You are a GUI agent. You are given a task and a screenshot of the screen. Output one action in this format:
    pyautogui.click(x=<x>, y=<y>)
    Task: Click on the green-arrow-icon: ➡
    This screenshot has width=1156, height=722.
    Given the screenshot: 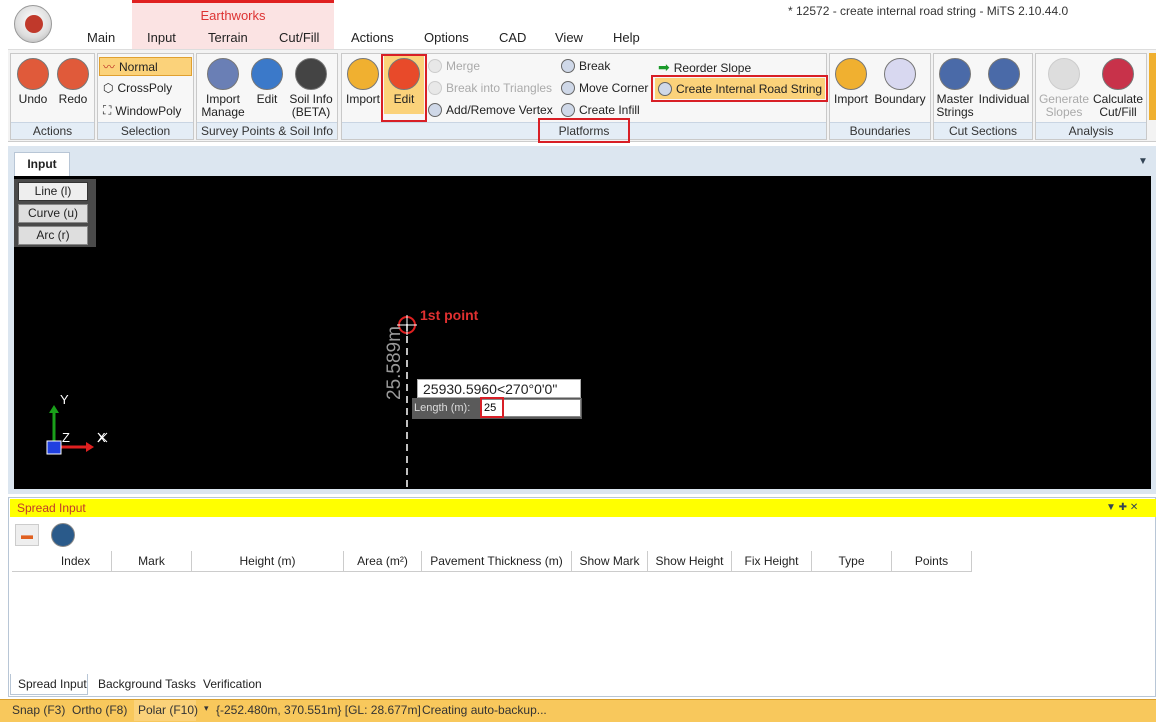 What is the action you would take?
    pyautogui.click(x=664, y=67)
    